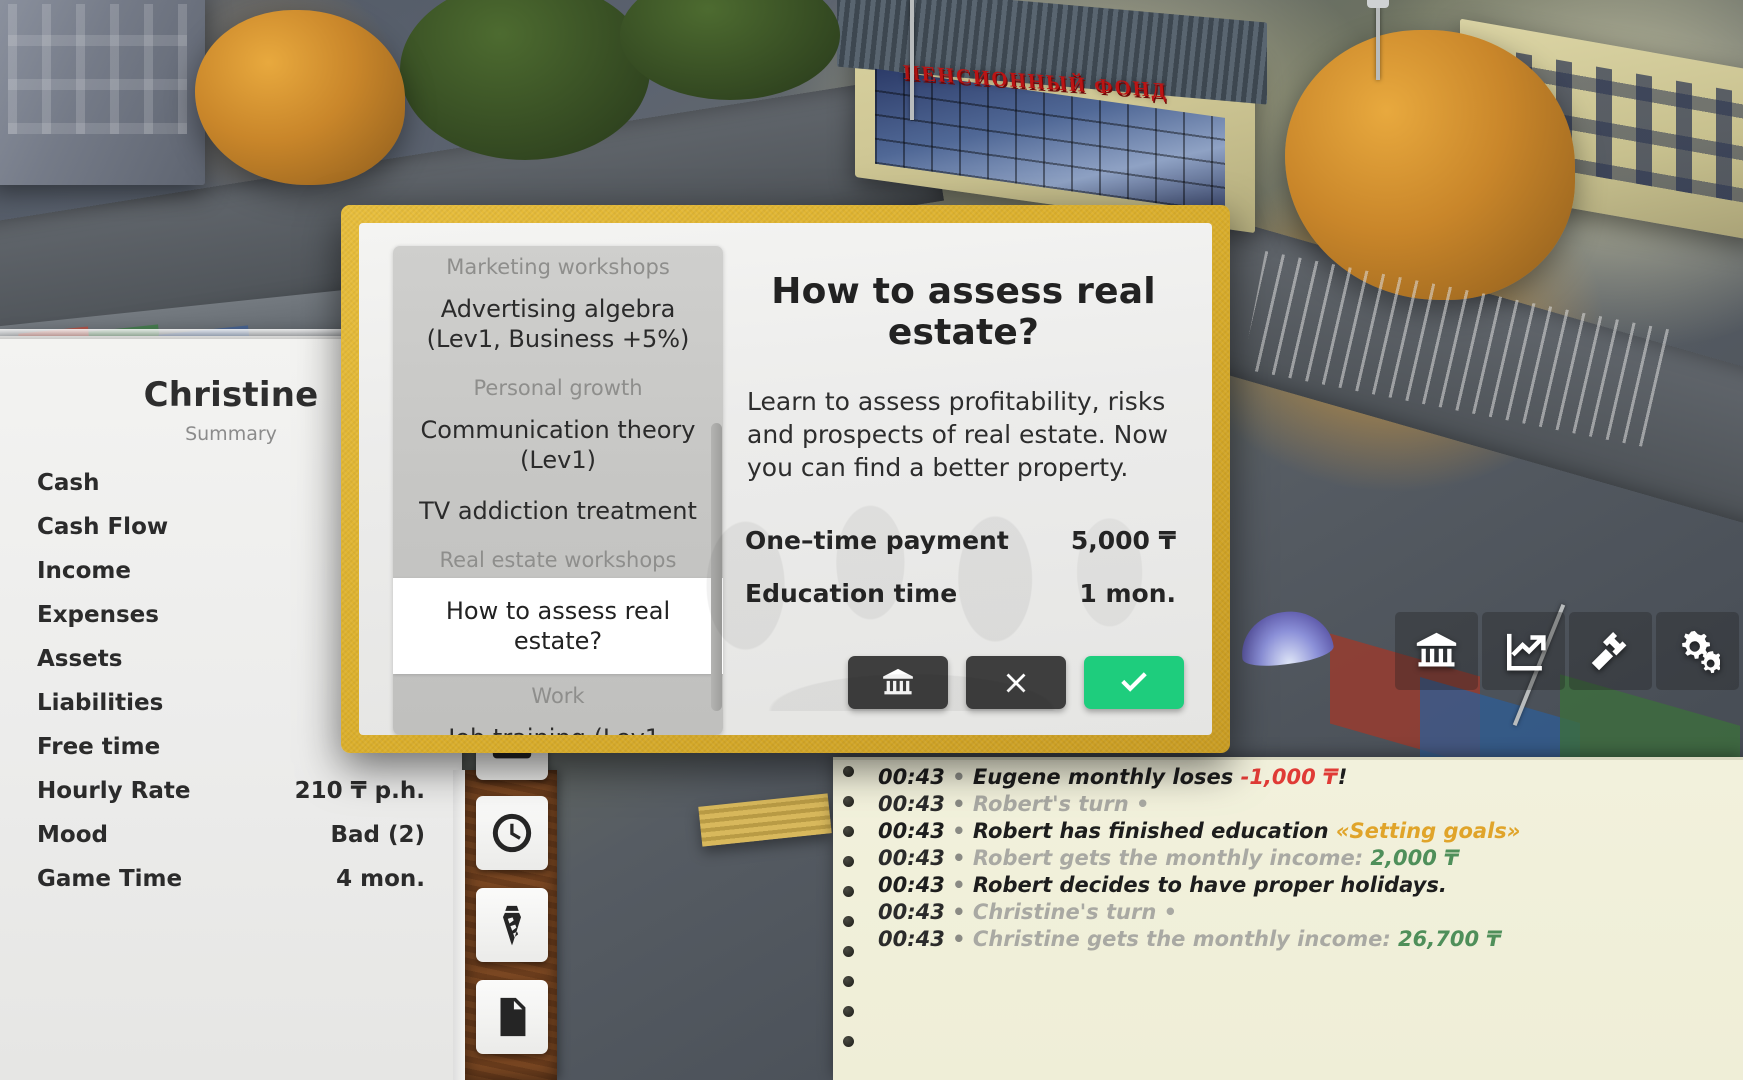 This screenshot has width=1743, height=1080. I want to click on umbrella, so click(1286, 638).